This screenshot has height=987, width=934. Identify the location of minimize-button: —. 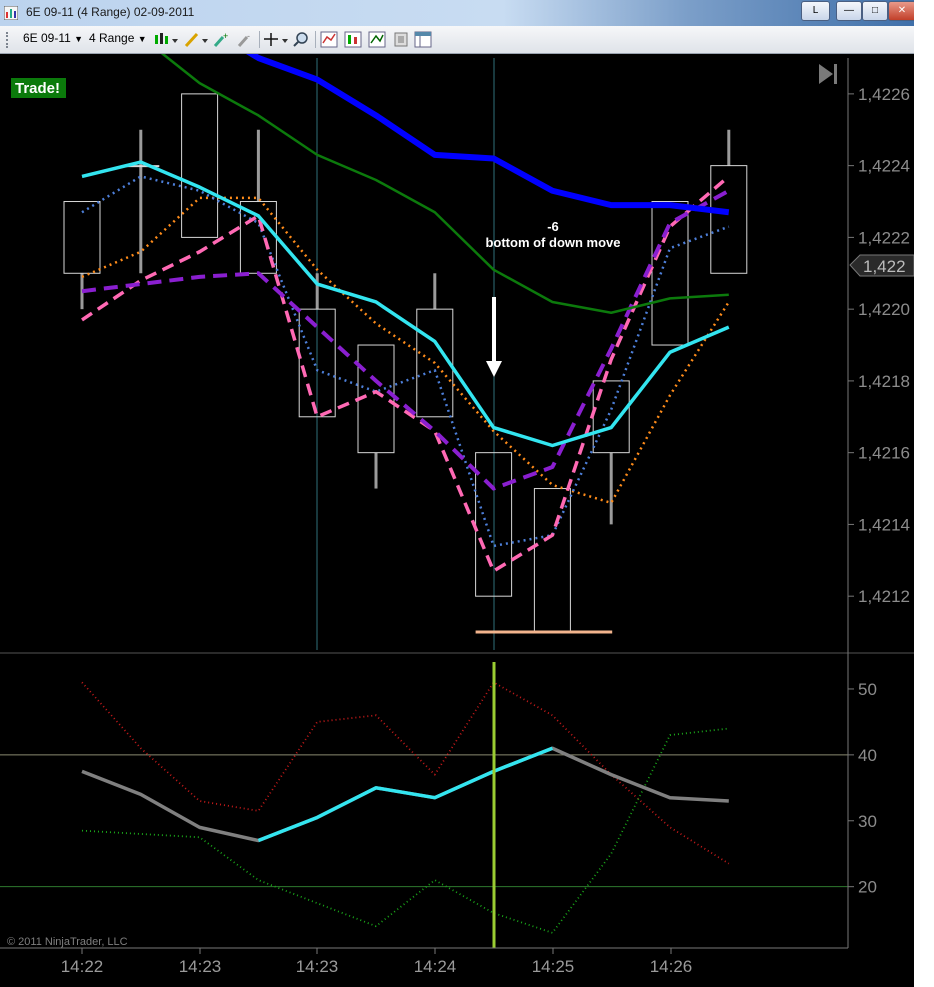
(849, 11).